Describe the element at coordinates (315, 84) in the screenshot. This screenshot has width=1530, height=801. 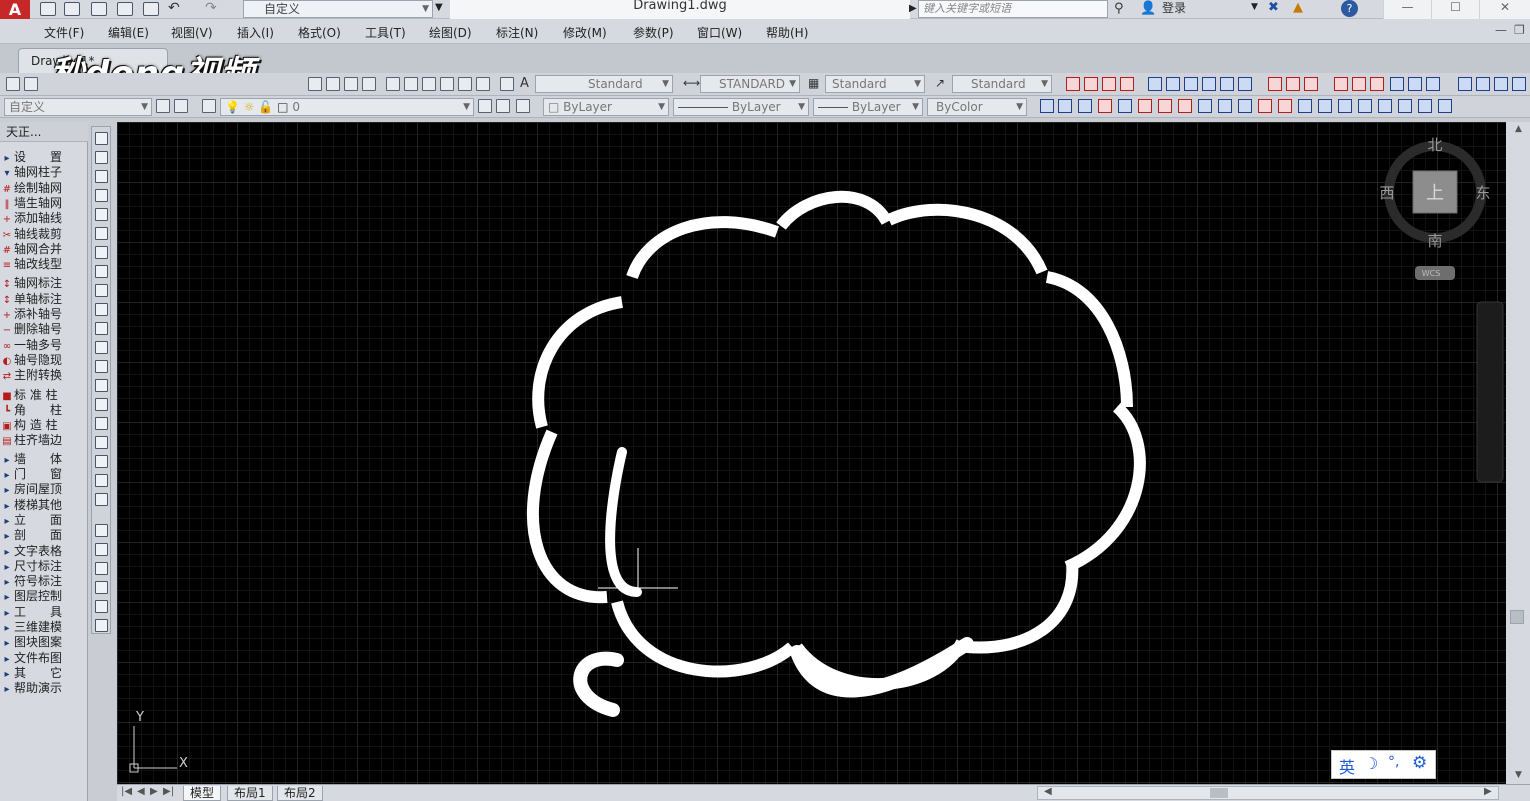
I see `pan-icon` at that location.